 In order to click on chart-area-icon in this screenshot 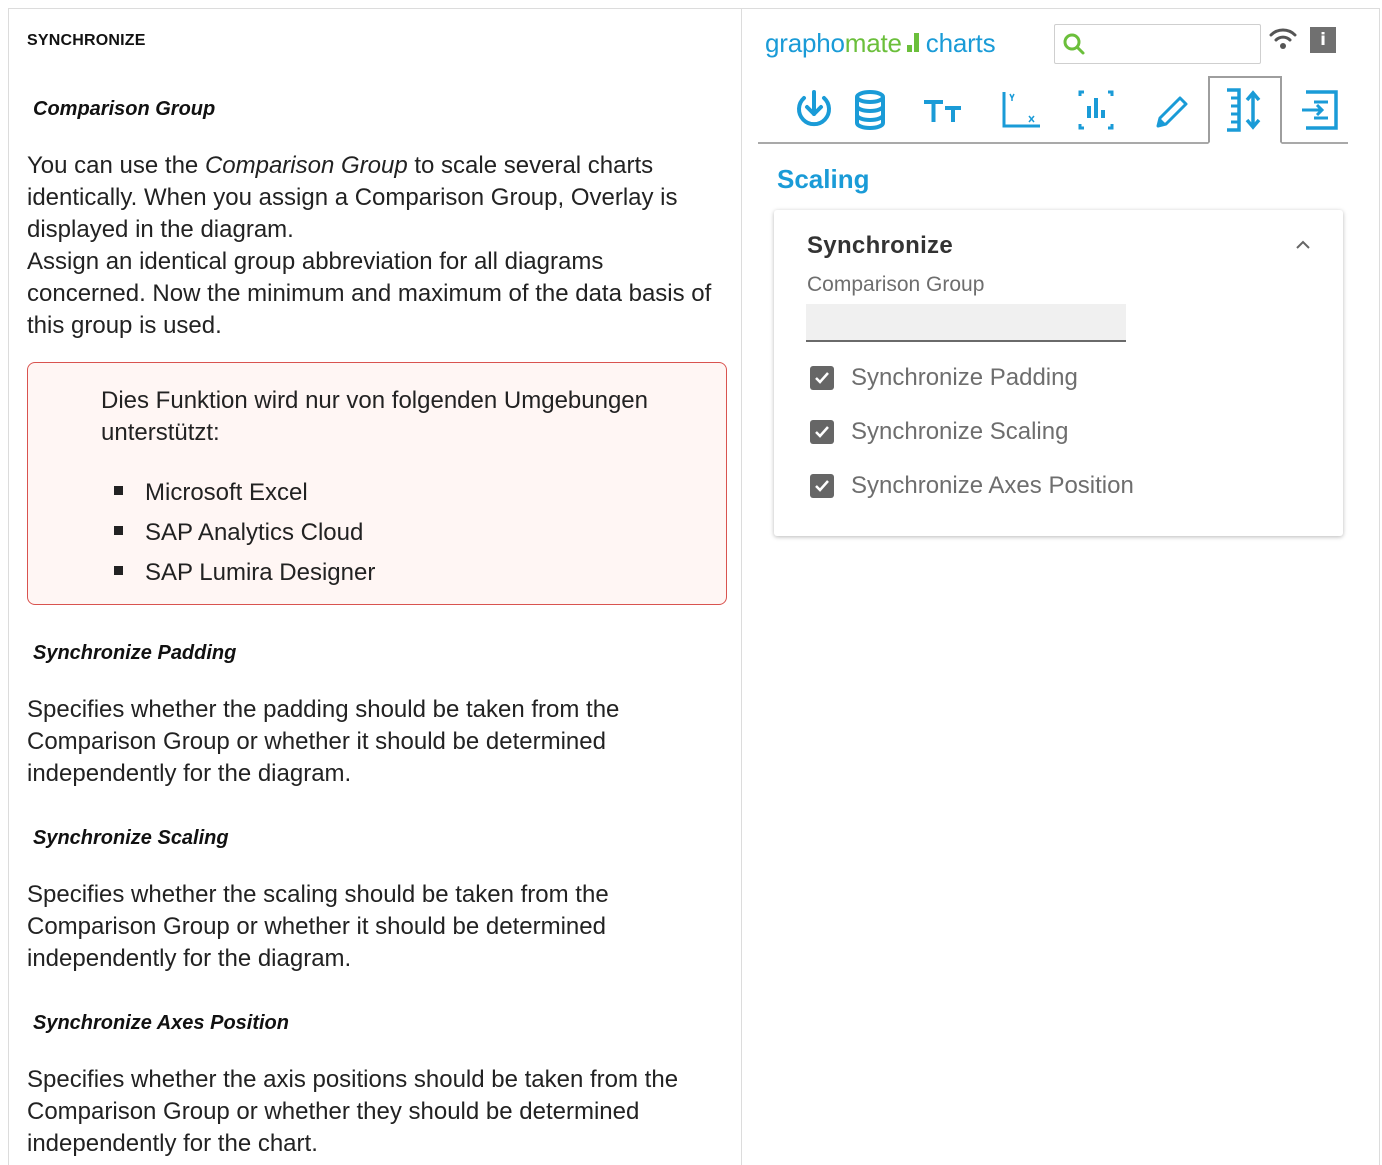, I will do `click(1096, 110)`.